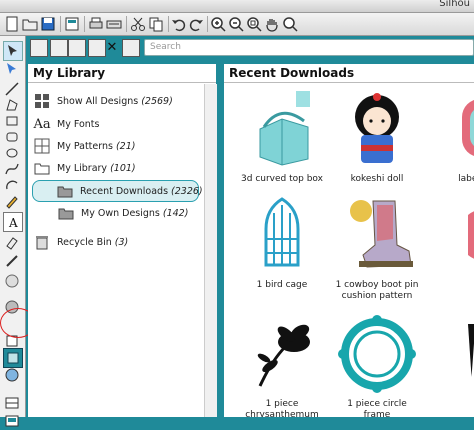  Describe the element at coordinates (77, 48) in the screenshot. I see `list-view-icon` at that location.